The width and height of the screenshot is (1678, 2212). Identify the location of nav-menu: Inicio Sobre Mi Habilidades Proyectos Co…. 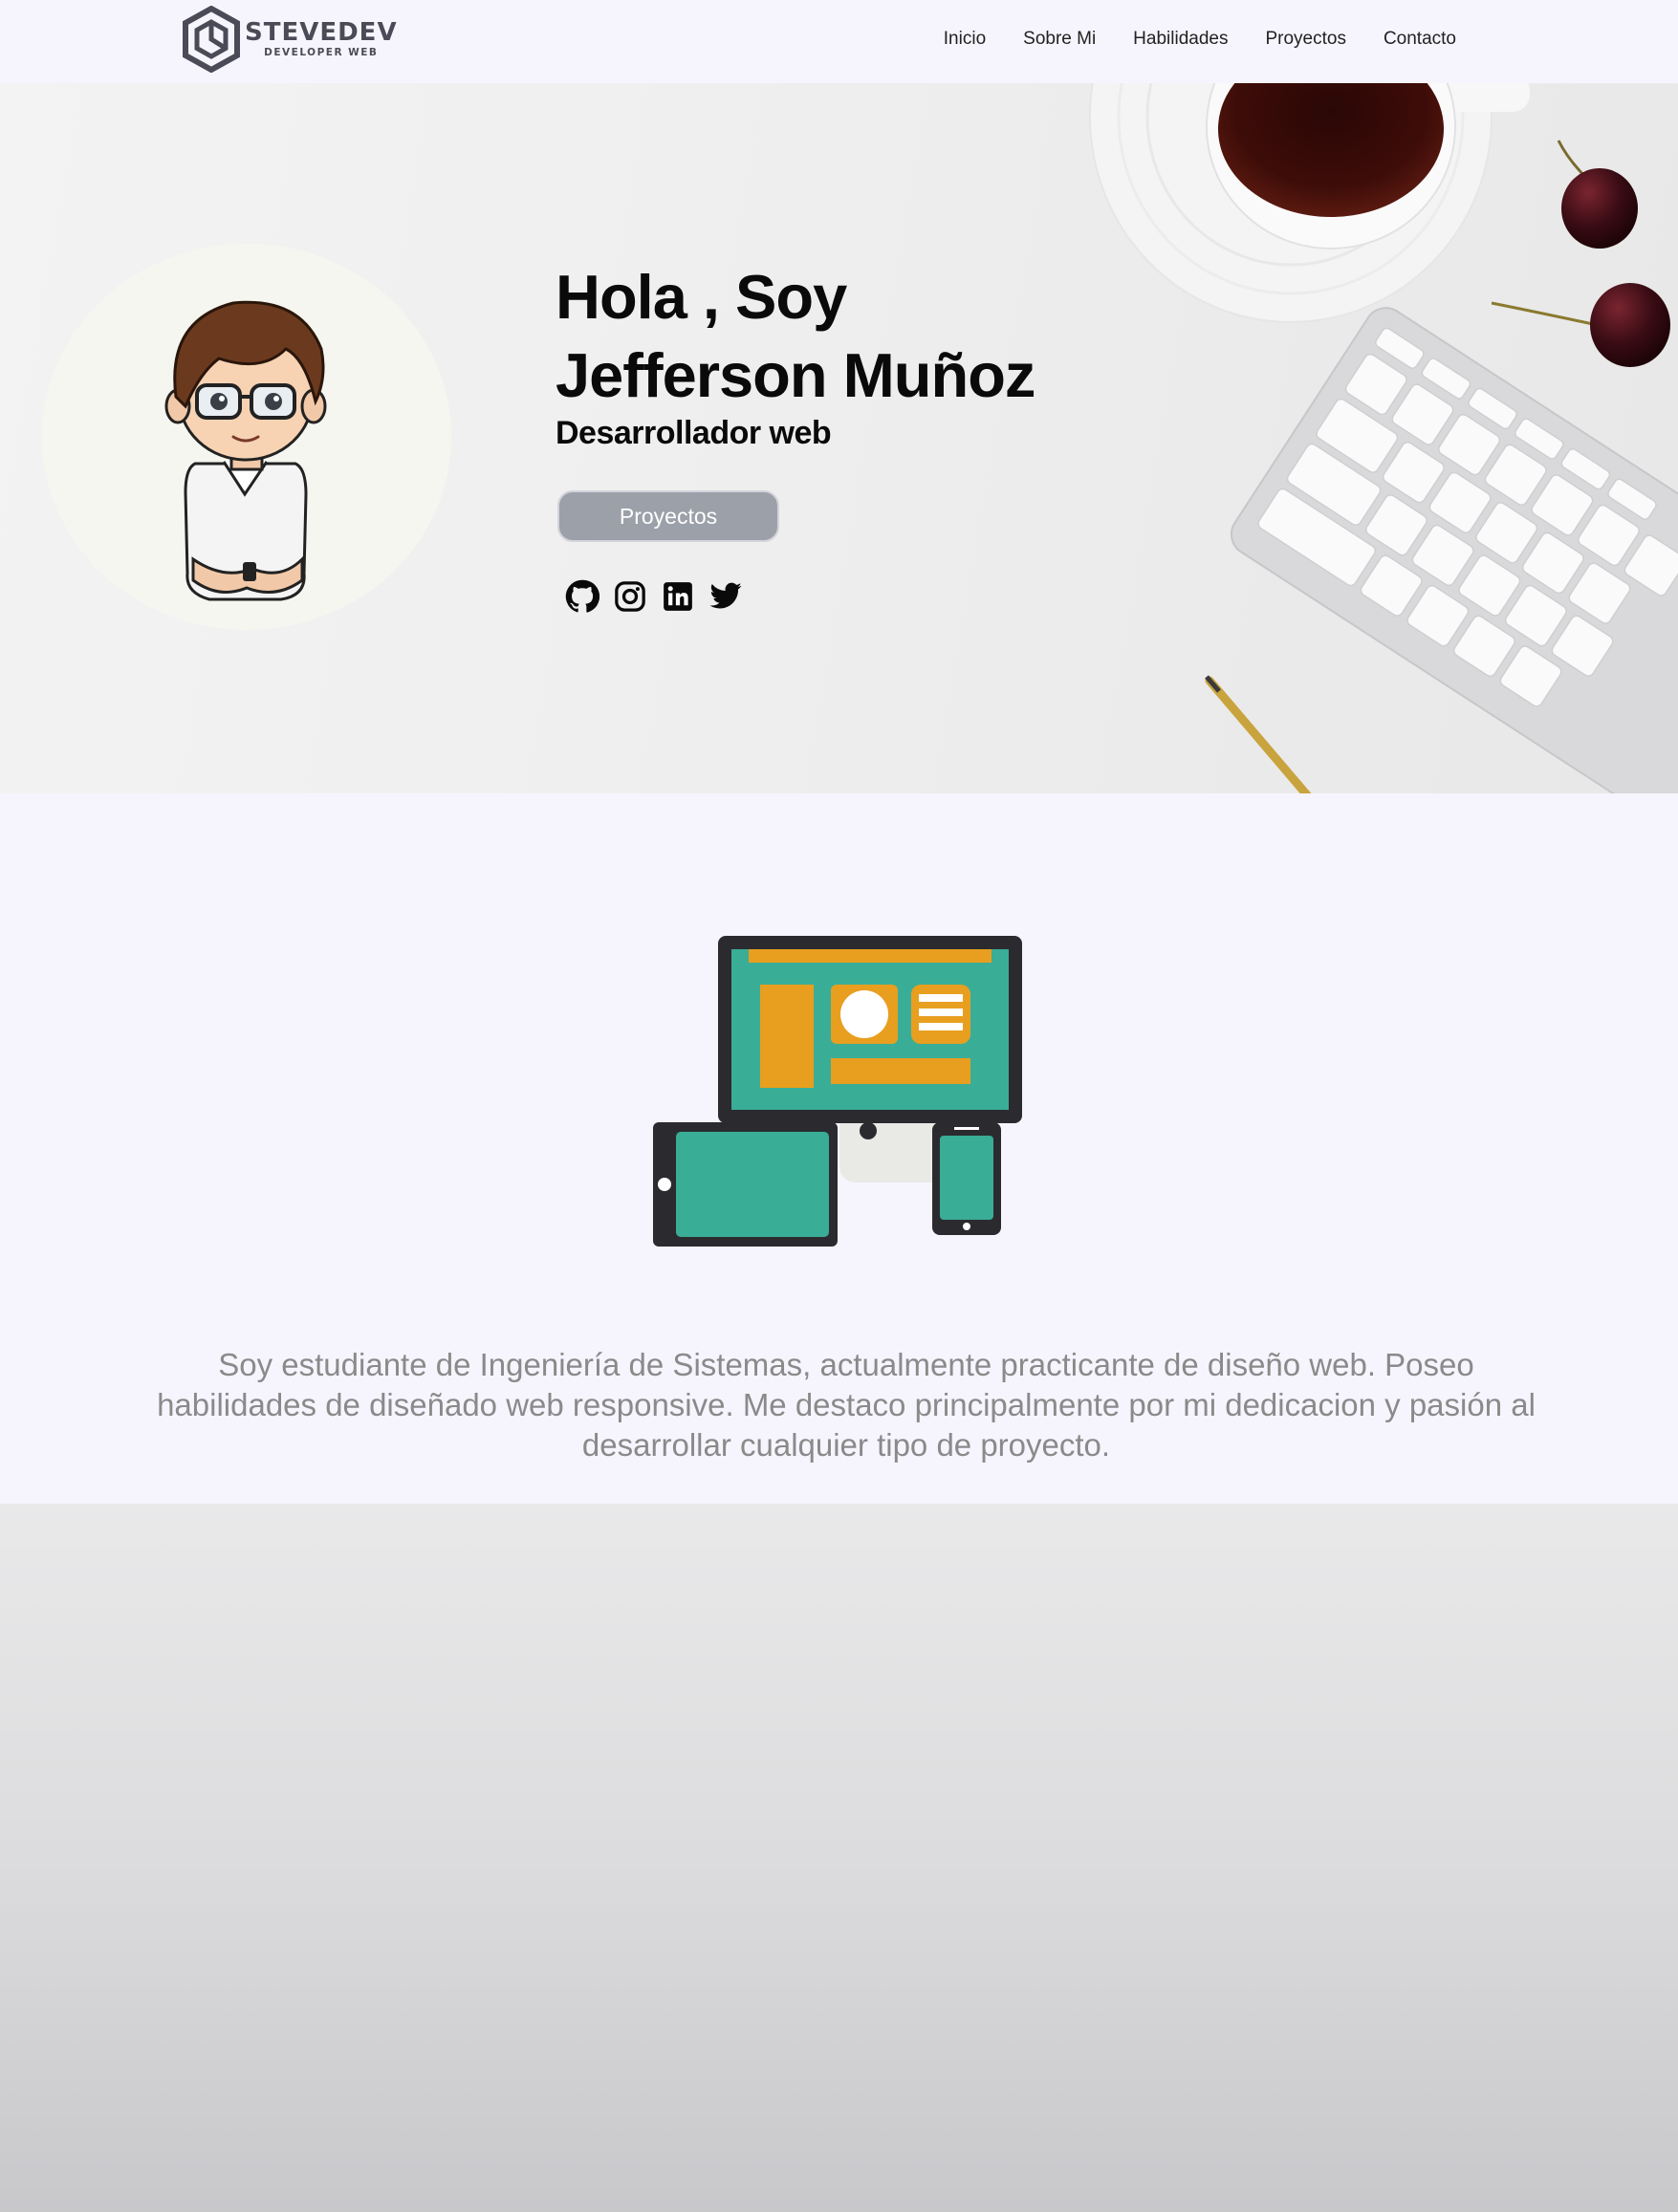
(1181, 39).